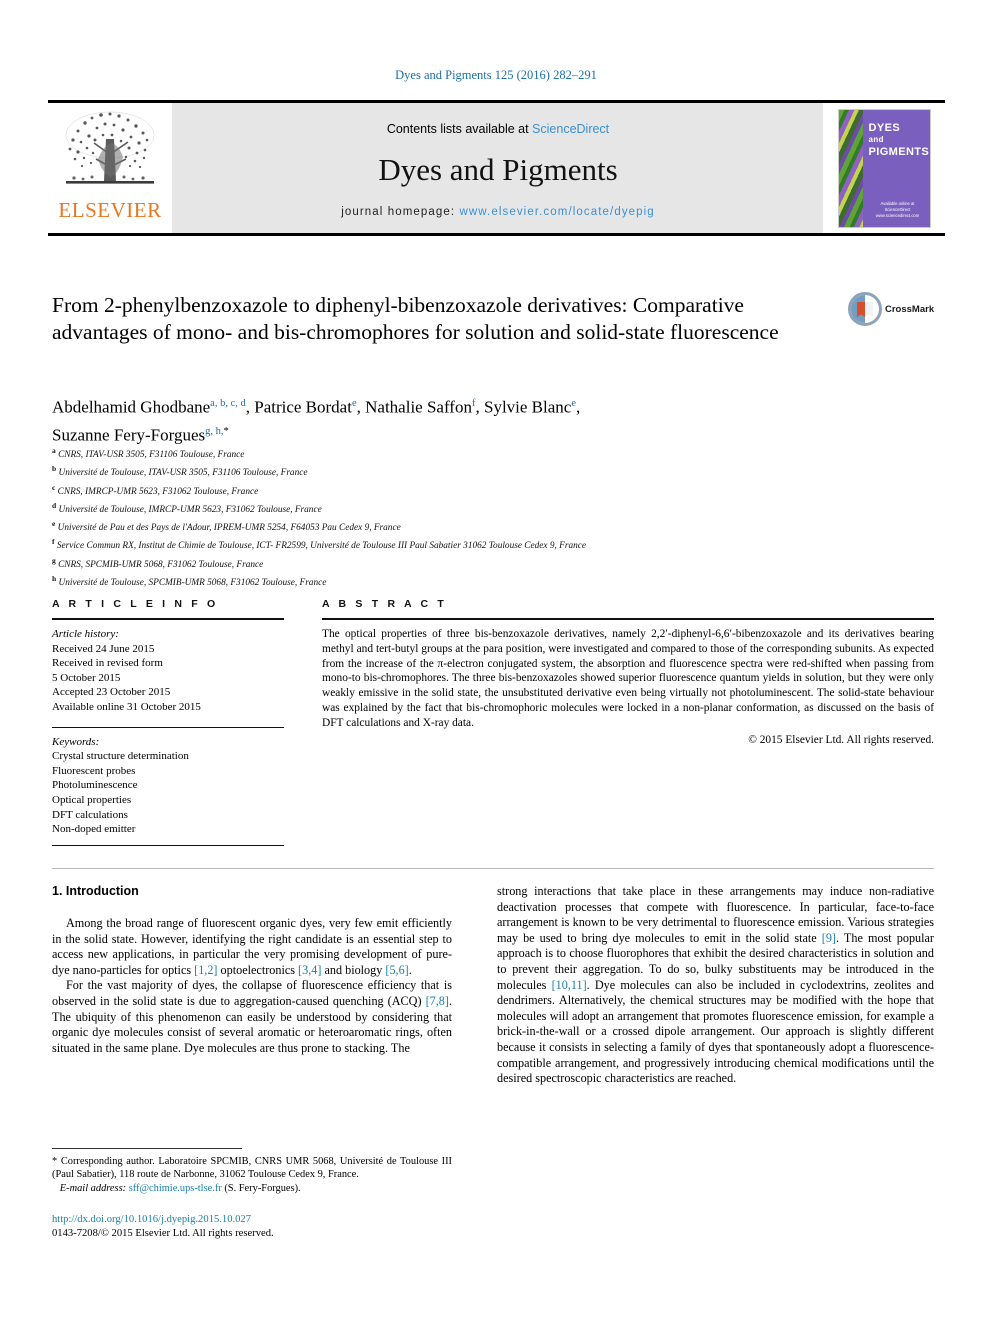 Image resolution: width=992 pixels, height=1323 pixels. Describe the element at coordinates (94, 770) in the screenshot. I see `keyword-item: Fluorescent probes` at that location.